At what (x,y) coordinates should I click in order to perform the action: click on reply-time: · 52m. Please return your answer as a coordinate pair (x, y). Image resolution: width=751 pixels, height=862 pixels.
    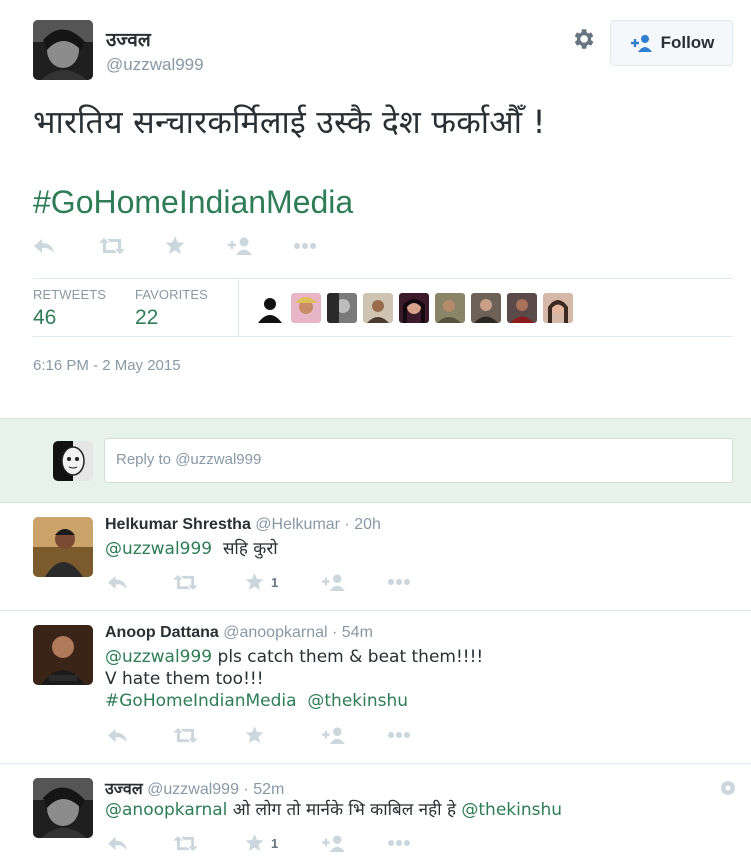
    Looking at the image, I should click on (263, 789).